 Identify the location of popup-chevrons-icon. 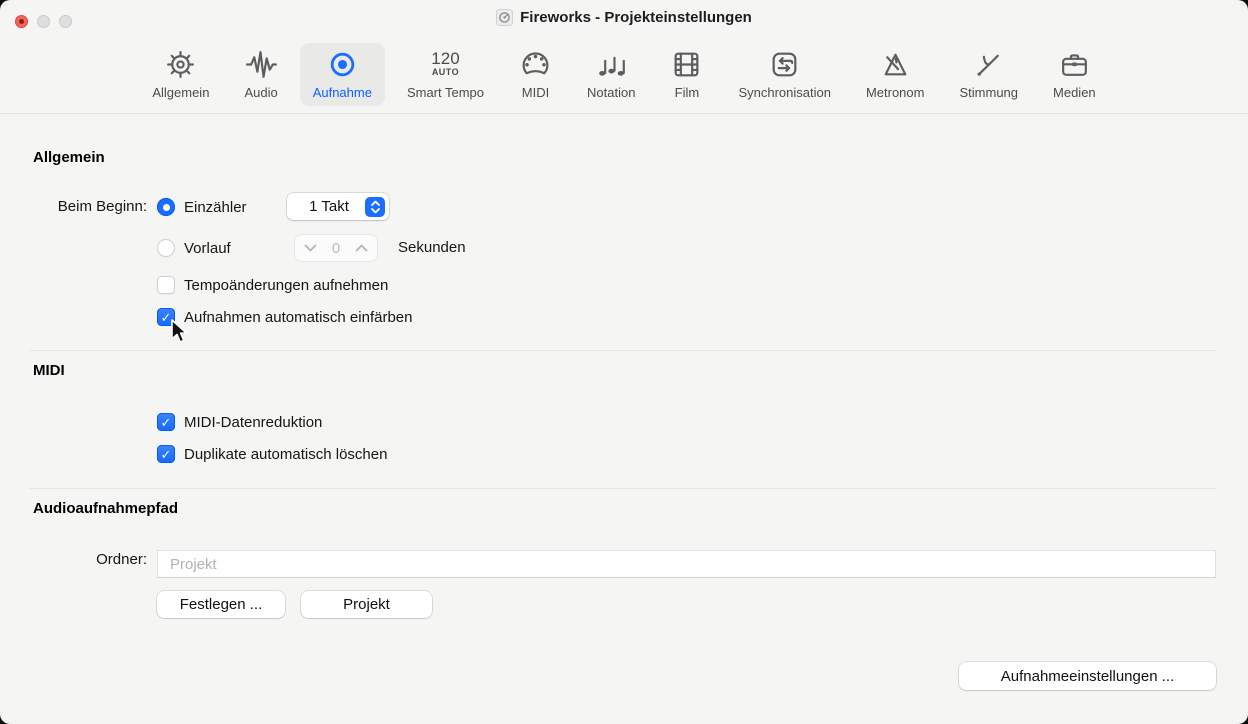
(375, 206).